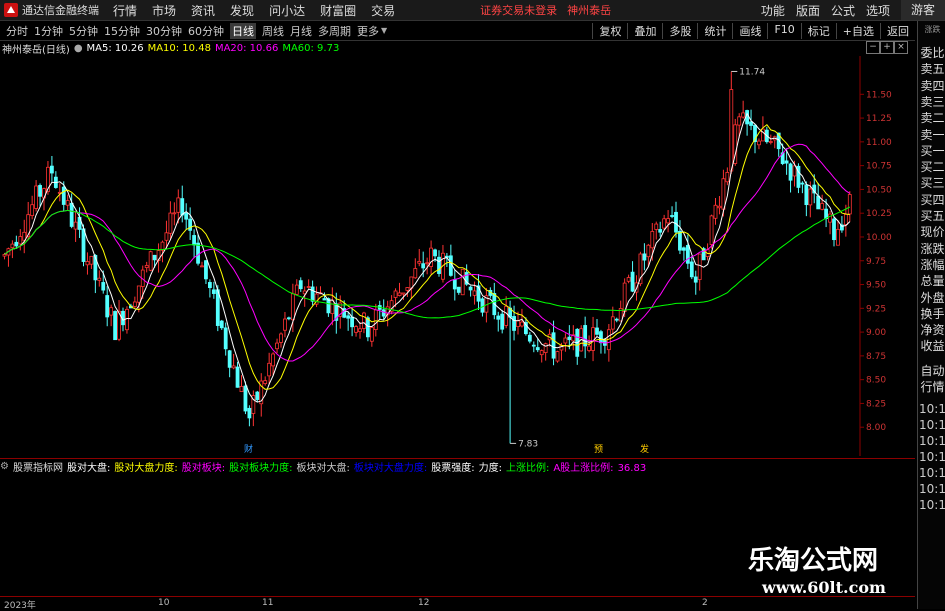  I want to click on tab-daily: 日线, so click(243, 30).